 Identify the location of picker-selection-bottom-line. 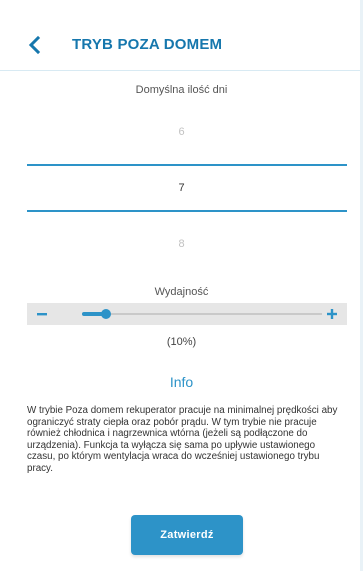
(187, 211).